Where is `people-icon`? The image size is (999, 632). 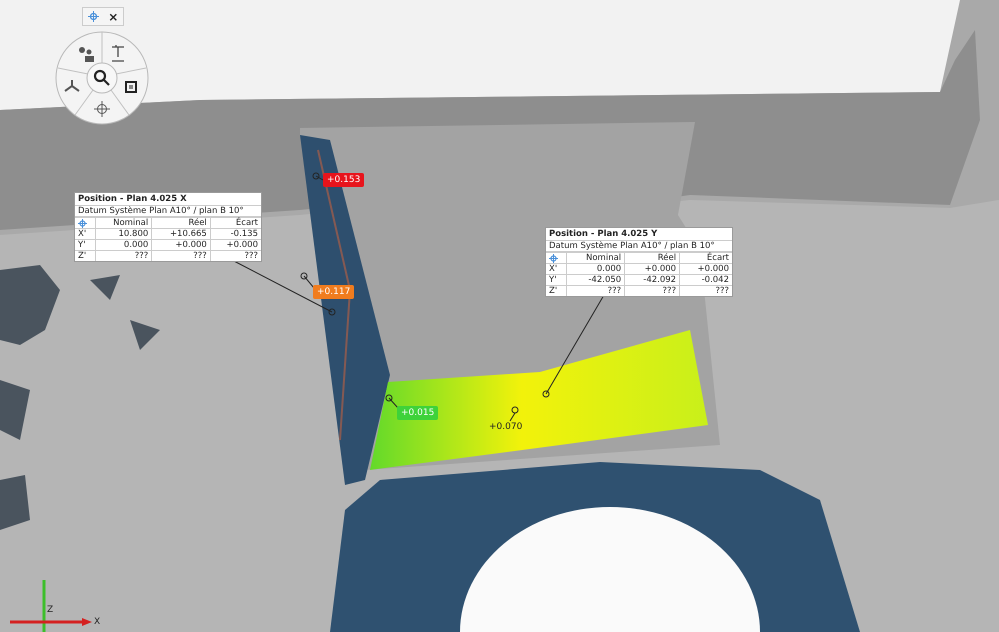 people-icon is located at coordinates (86, 54).